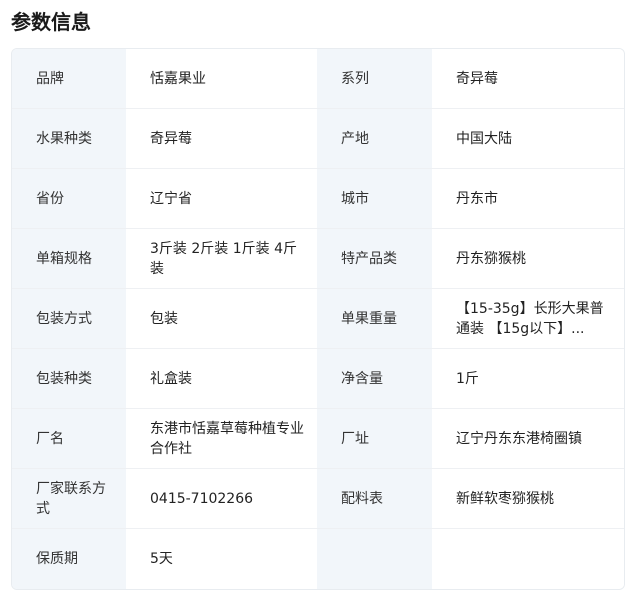 This screenshot has height=603, width=638. What do you see at coordinates (528, 559) in the screenshot?
I see `spec-value-empty` at bounding box center [528, 559].